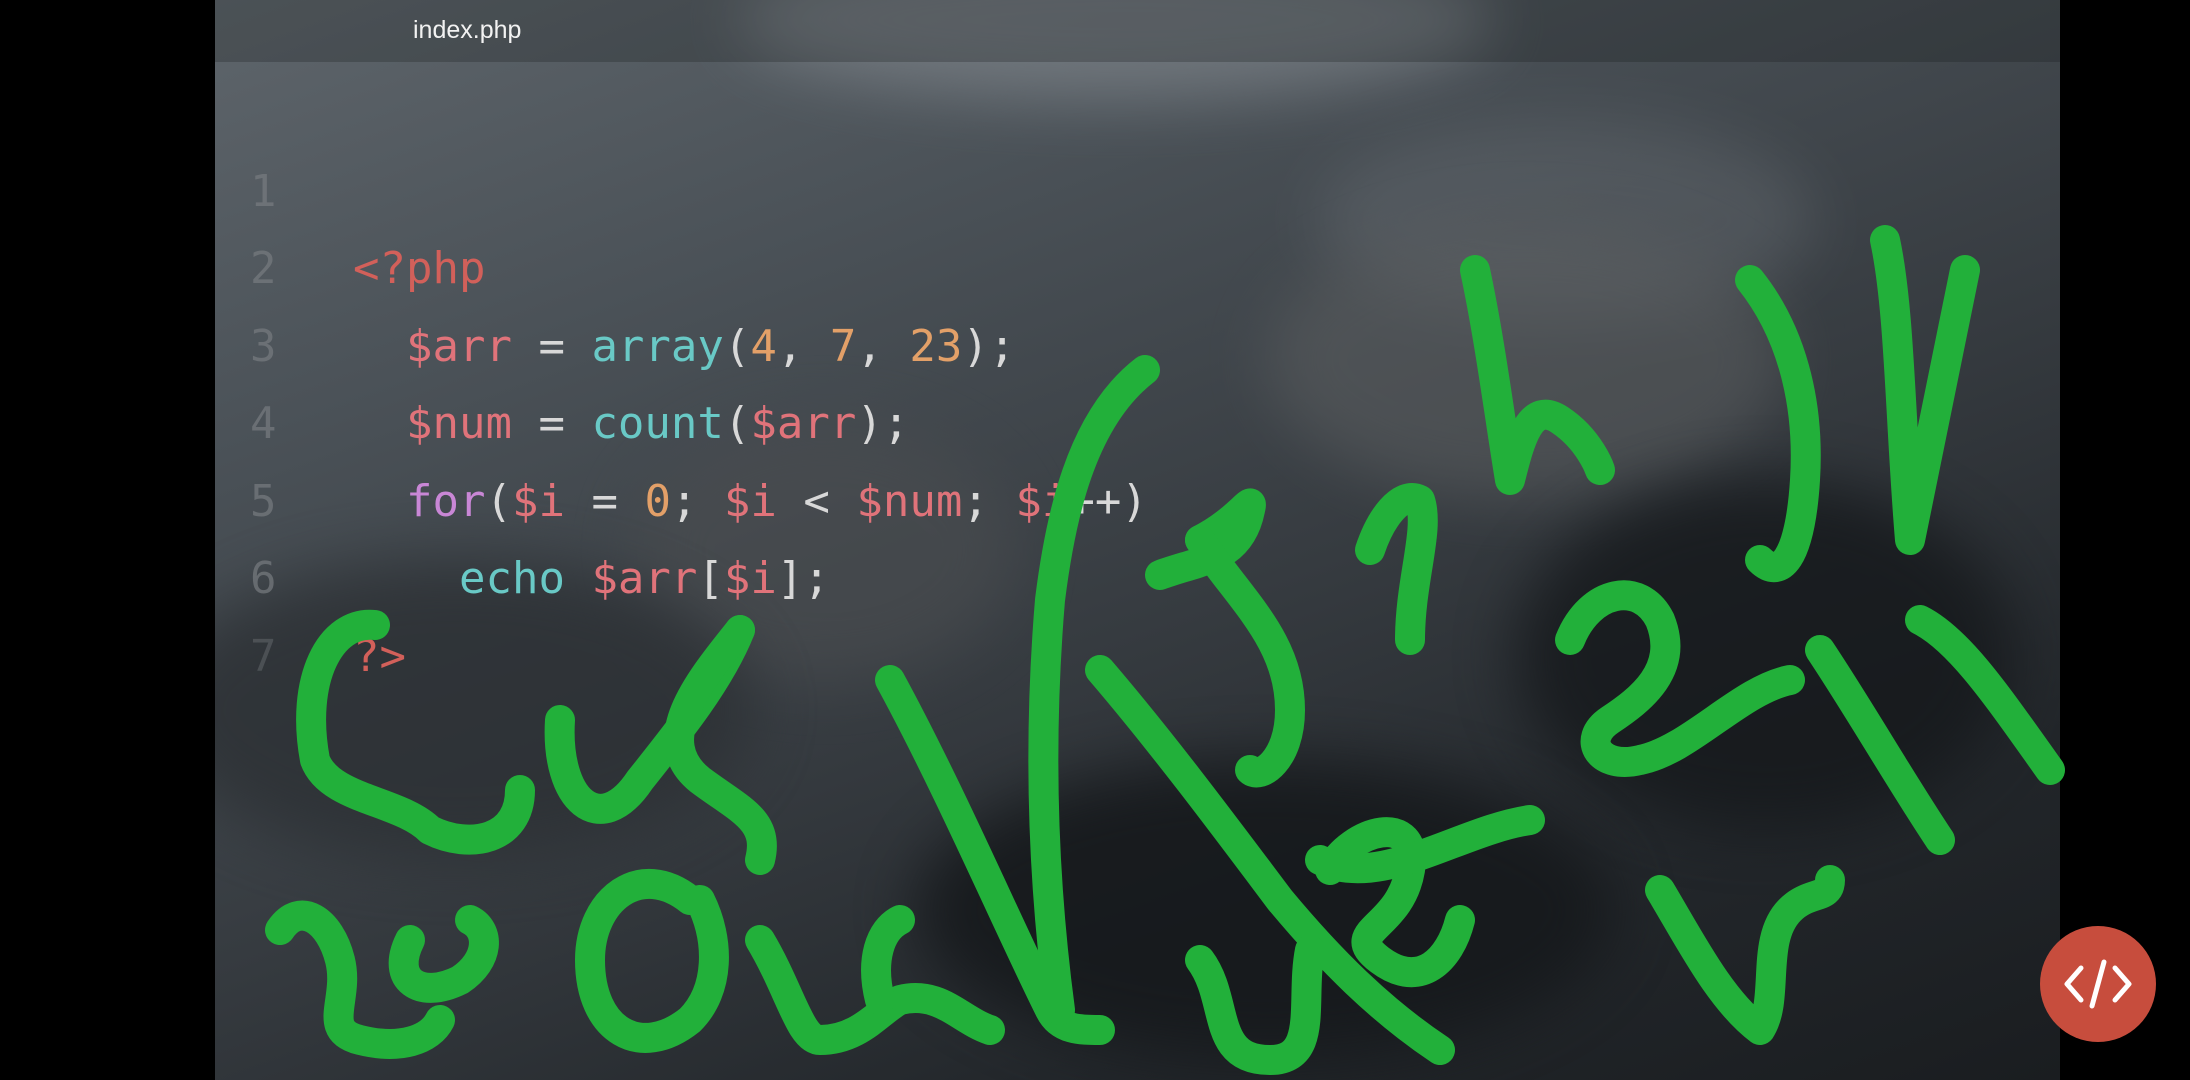 The height and width of the screenshot is (1080, 2190). Describe the element at coordinates (909, 501) in the screenshot. I see `code-token: $num` at that location.